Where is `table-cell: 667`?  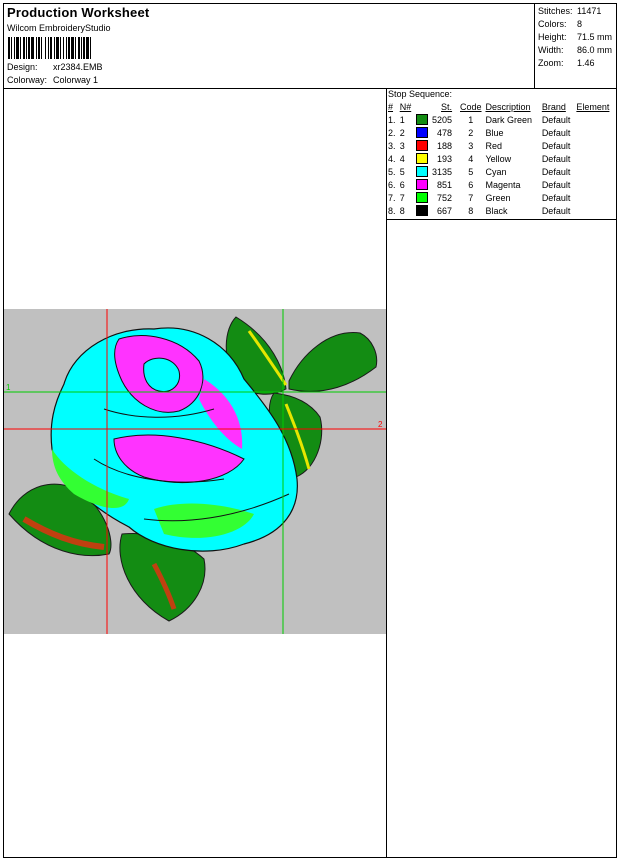
table-cell: 667 is located at coordinates (445, 210).